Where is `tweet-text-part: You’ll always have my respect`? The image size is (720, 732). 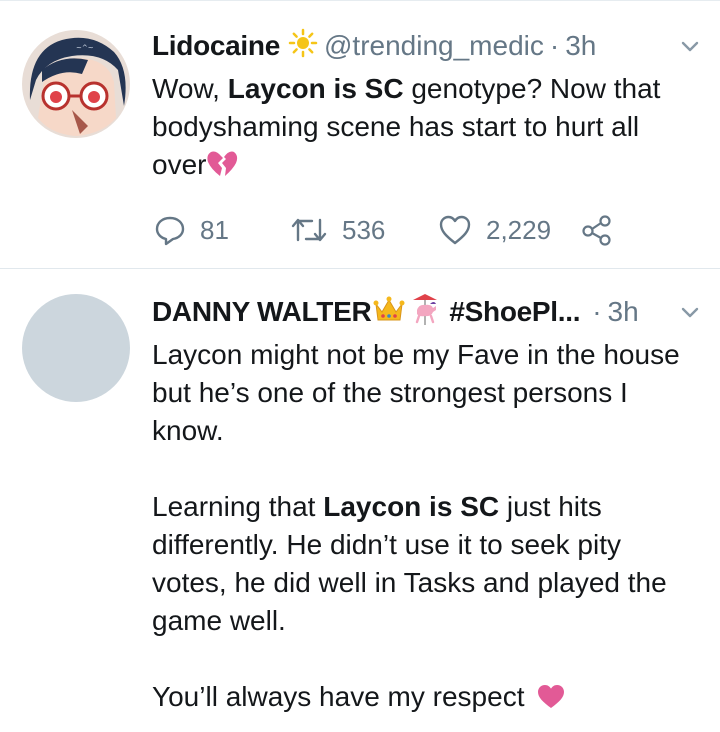 tweet-text-part: You’ll always have my respect is located at coordinates (338, 696).